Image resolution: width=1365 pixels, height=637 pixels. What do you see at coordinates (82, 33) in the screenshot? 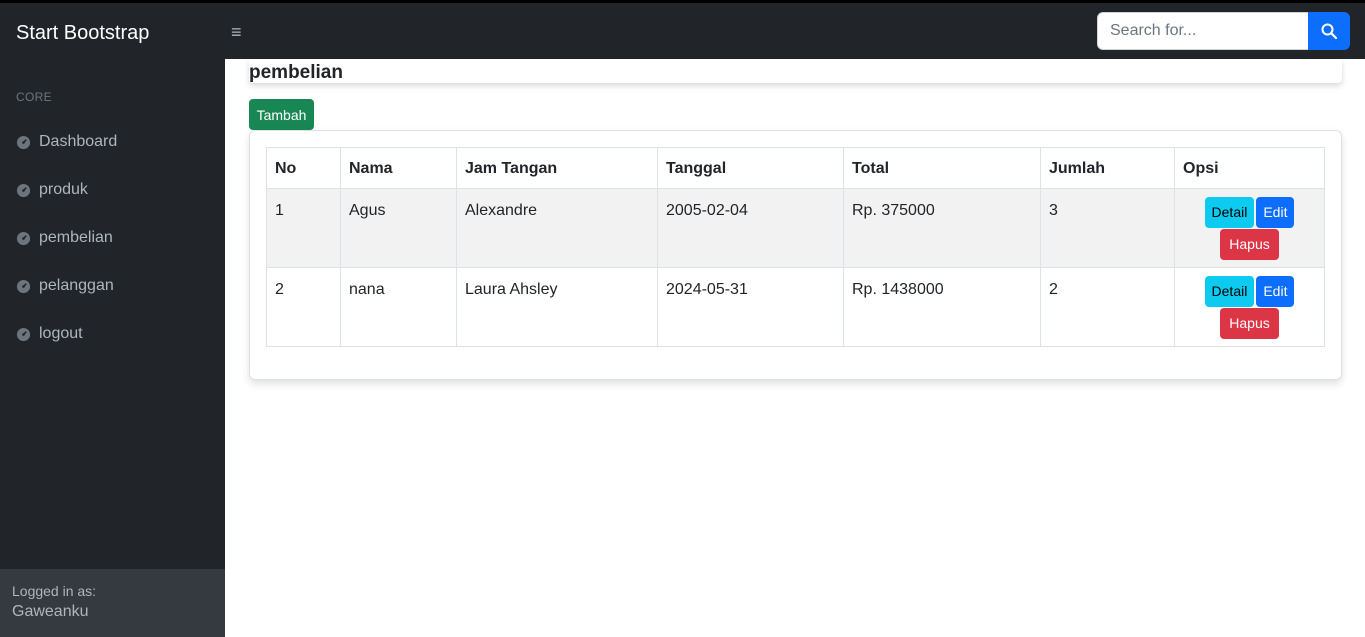
I see `brand-title: Start Bootstrap` at bounding box center [82, 33].